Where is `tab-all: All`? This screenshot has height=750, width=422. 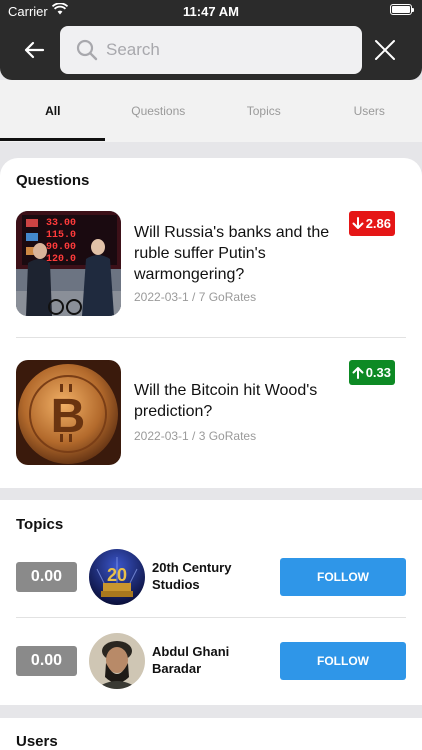
tab-all: All is located at coordinates (53, 111).